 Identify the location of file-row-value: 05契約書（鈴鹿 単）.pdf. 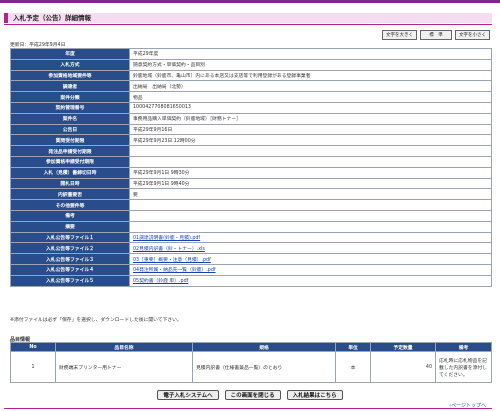
(310, 280).